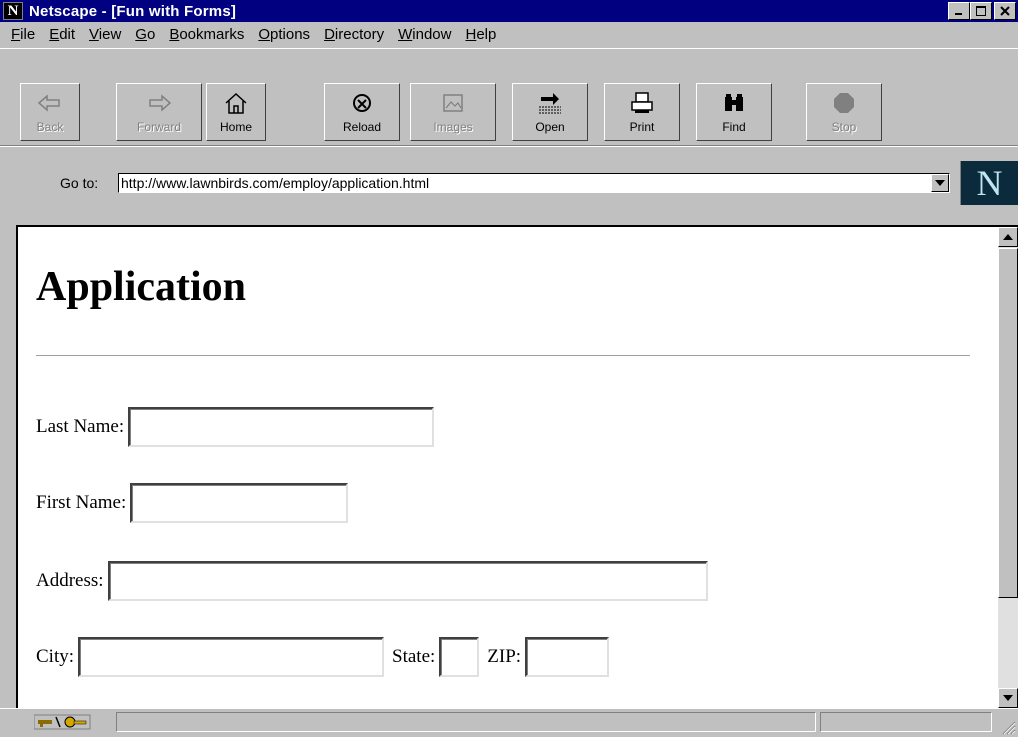  I want to click on first-name-input, so click(239, 503).